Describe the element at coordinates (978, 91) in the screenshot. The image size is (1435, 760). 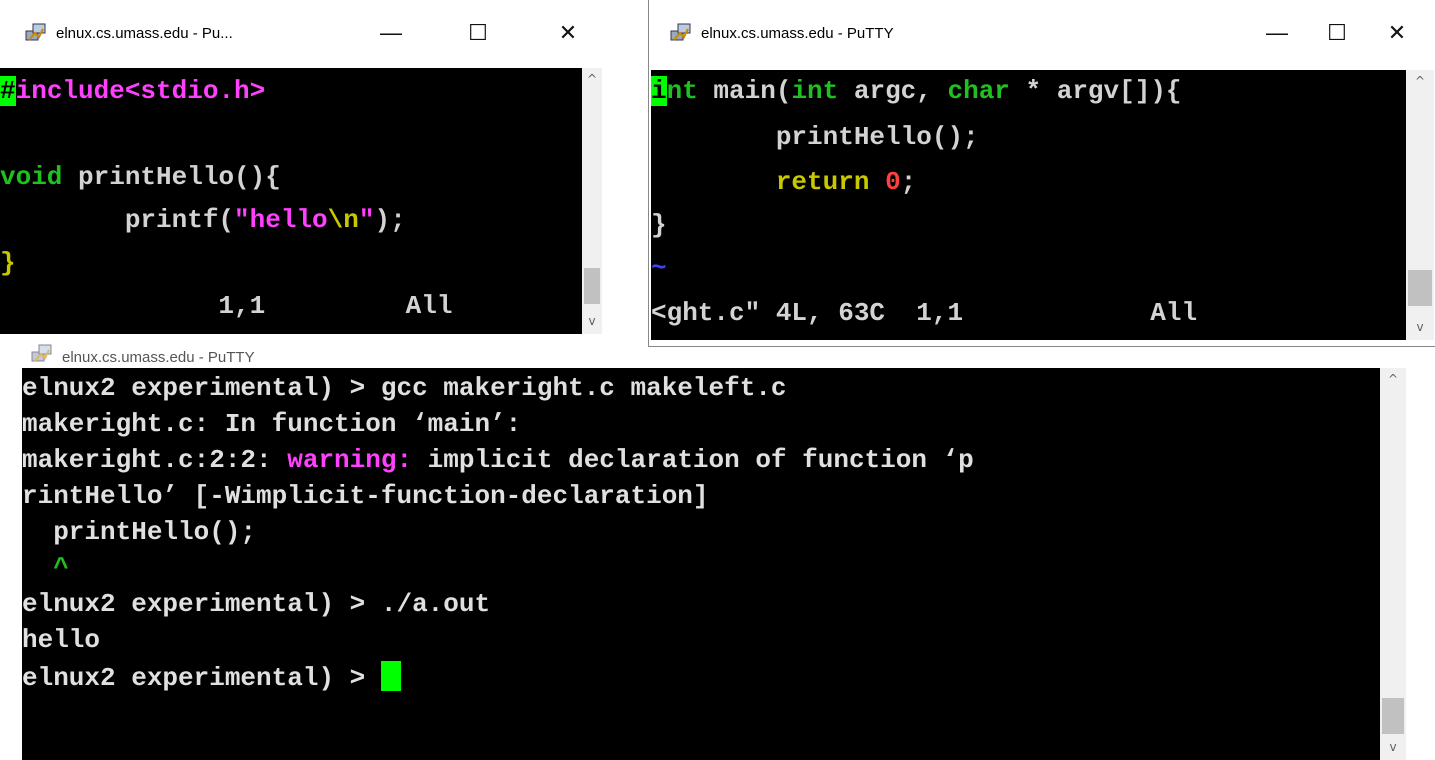
I see `type-keyword: char` at that location.